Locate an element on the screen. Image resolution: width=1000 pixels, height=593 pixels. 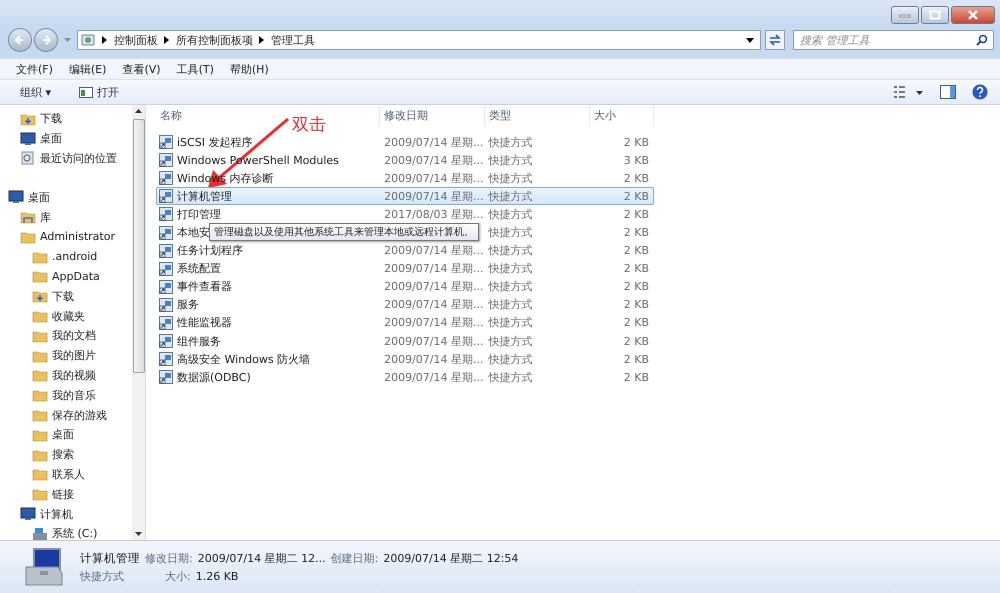
breadcrumb: 管理工具 is located at coordinates (293, 40).